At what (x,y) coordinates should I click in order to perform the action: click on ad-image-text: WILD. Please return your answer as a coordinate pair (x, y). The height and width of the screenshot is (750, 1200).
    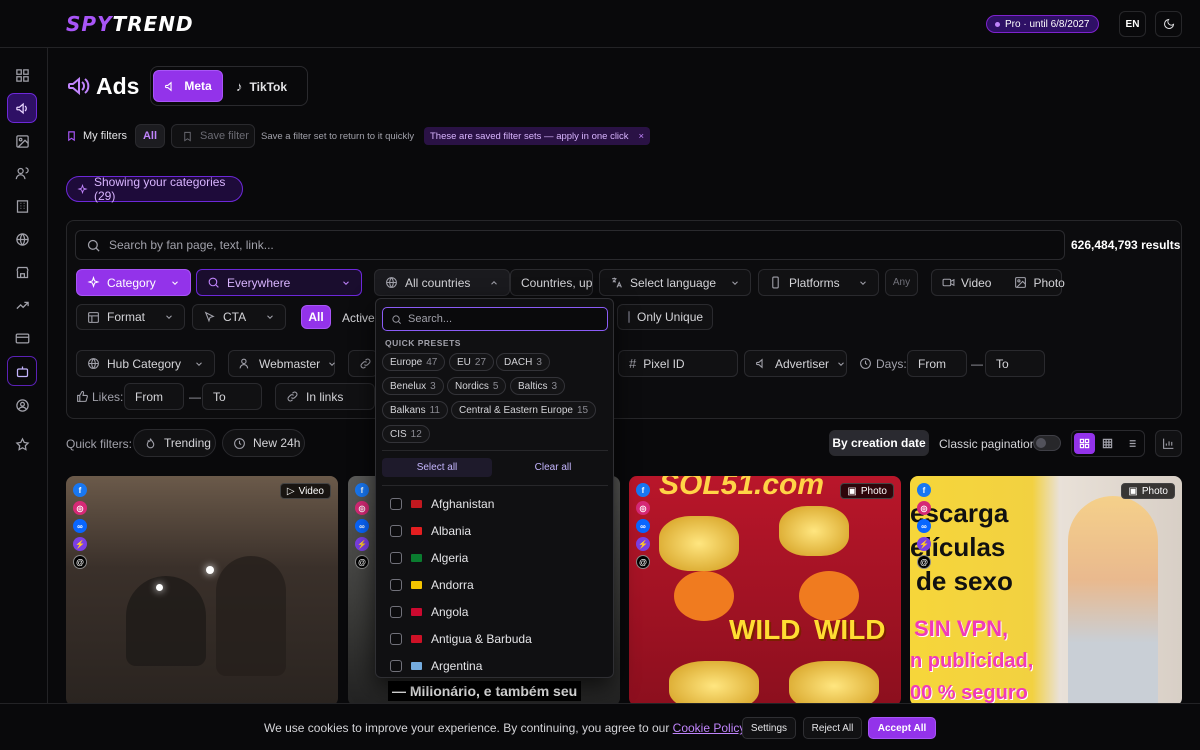
    Looking at the image, I should click on (765, 629).